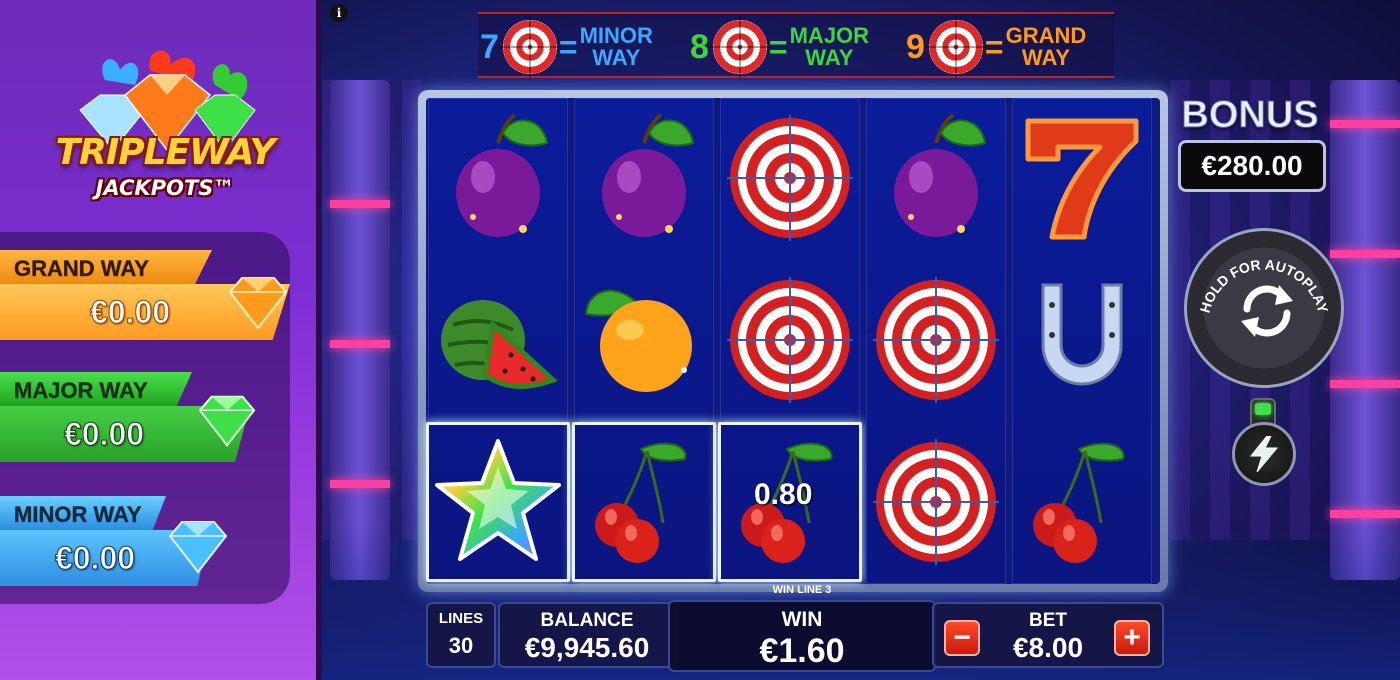  Describe the element at coordinates (829, 35) in the screenshot. I see `banner-major-label-line1: MAJOR` at that location.